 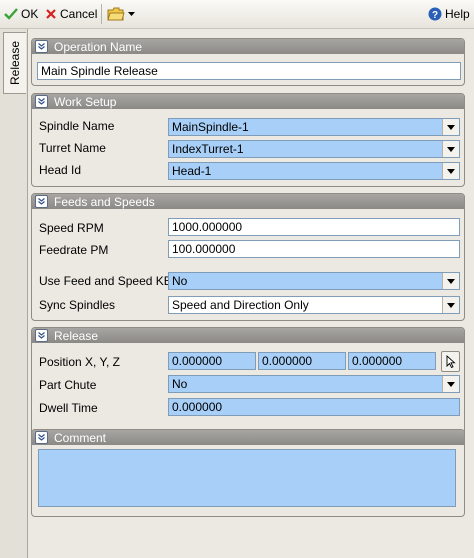 I want to click on toolbar-separator, so click(x=101, y=14).